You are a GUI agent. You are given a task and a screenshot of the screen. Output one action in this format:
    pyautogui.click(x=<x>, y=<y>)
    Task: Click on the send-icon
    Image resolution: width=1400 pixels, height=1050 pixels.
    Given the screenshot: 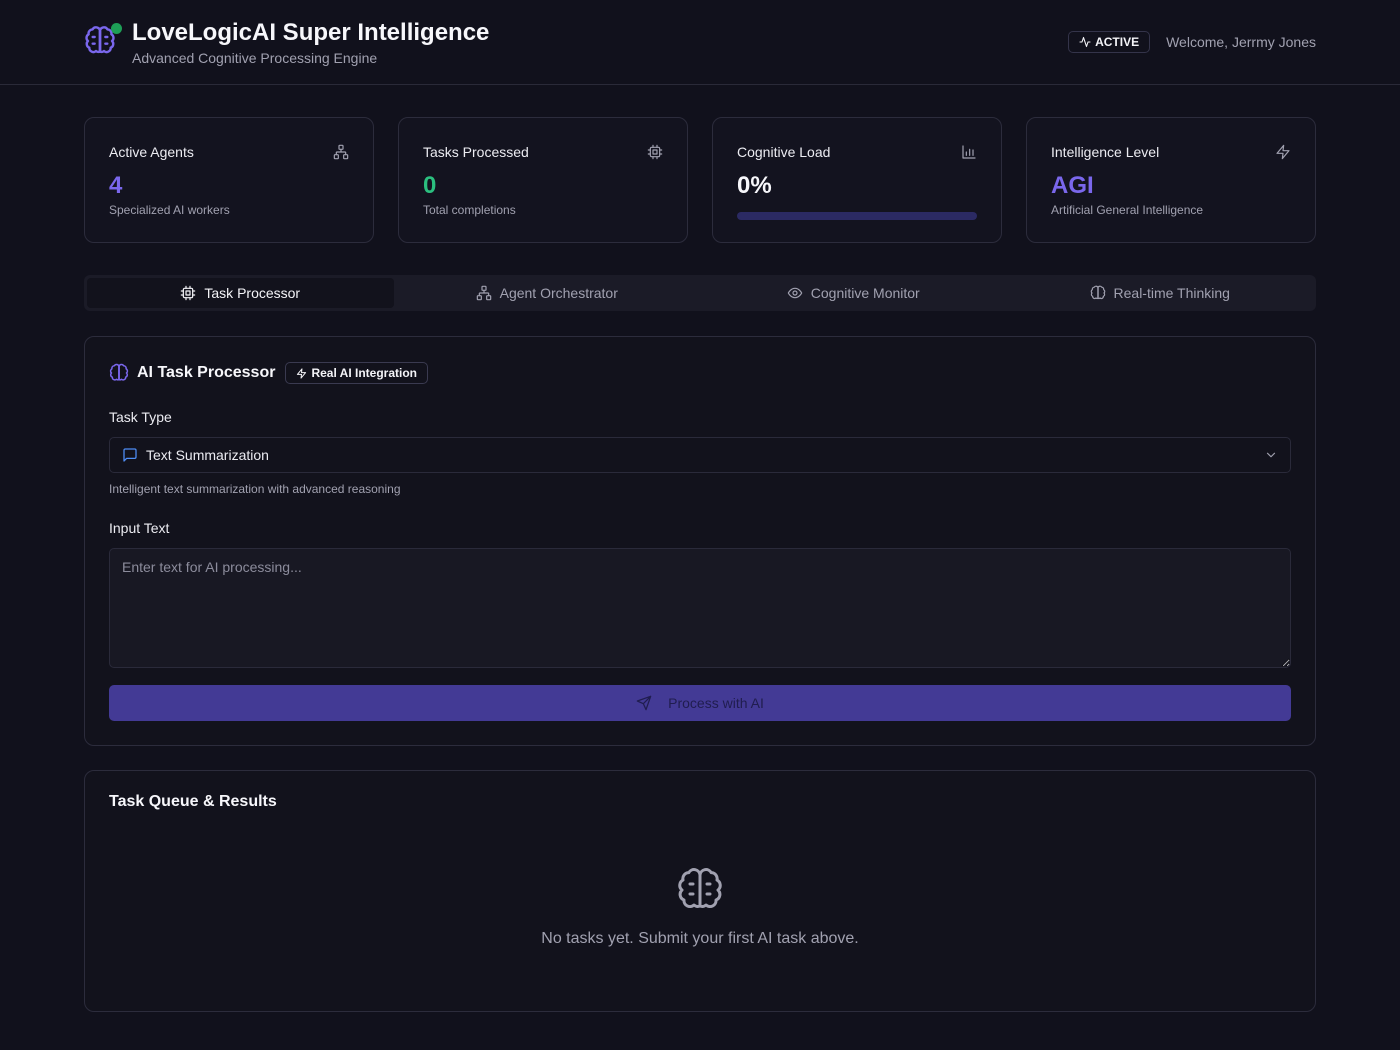 What is the action you would take?
    pyautogui.click(x=644, y=703)
    